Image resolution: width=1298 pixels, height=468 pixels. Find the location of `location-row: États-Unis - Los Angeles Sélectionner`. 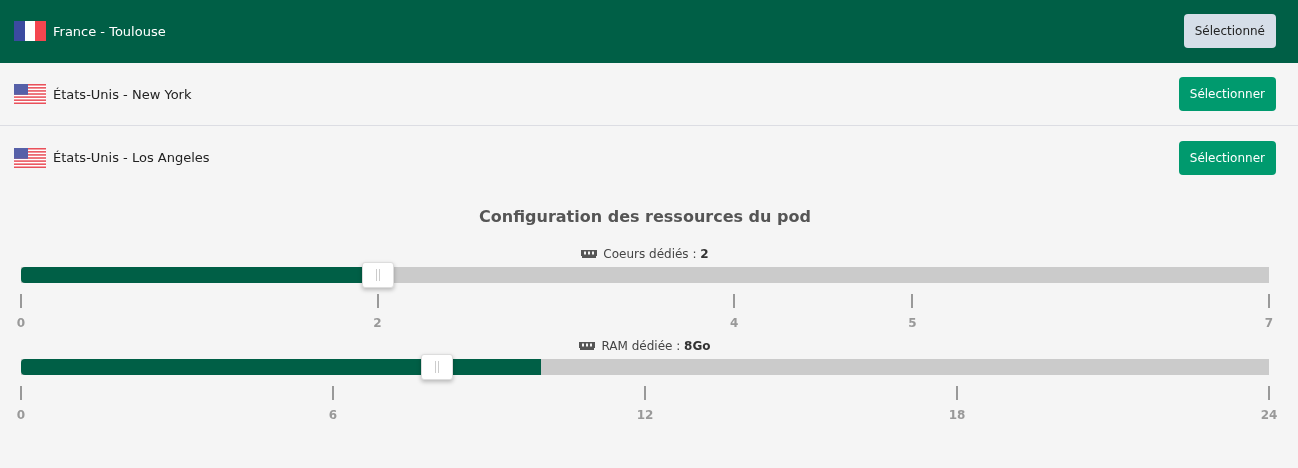

location-row: États-Unis - Los Angeles Sélectionner is located at coordinates (649, 157).